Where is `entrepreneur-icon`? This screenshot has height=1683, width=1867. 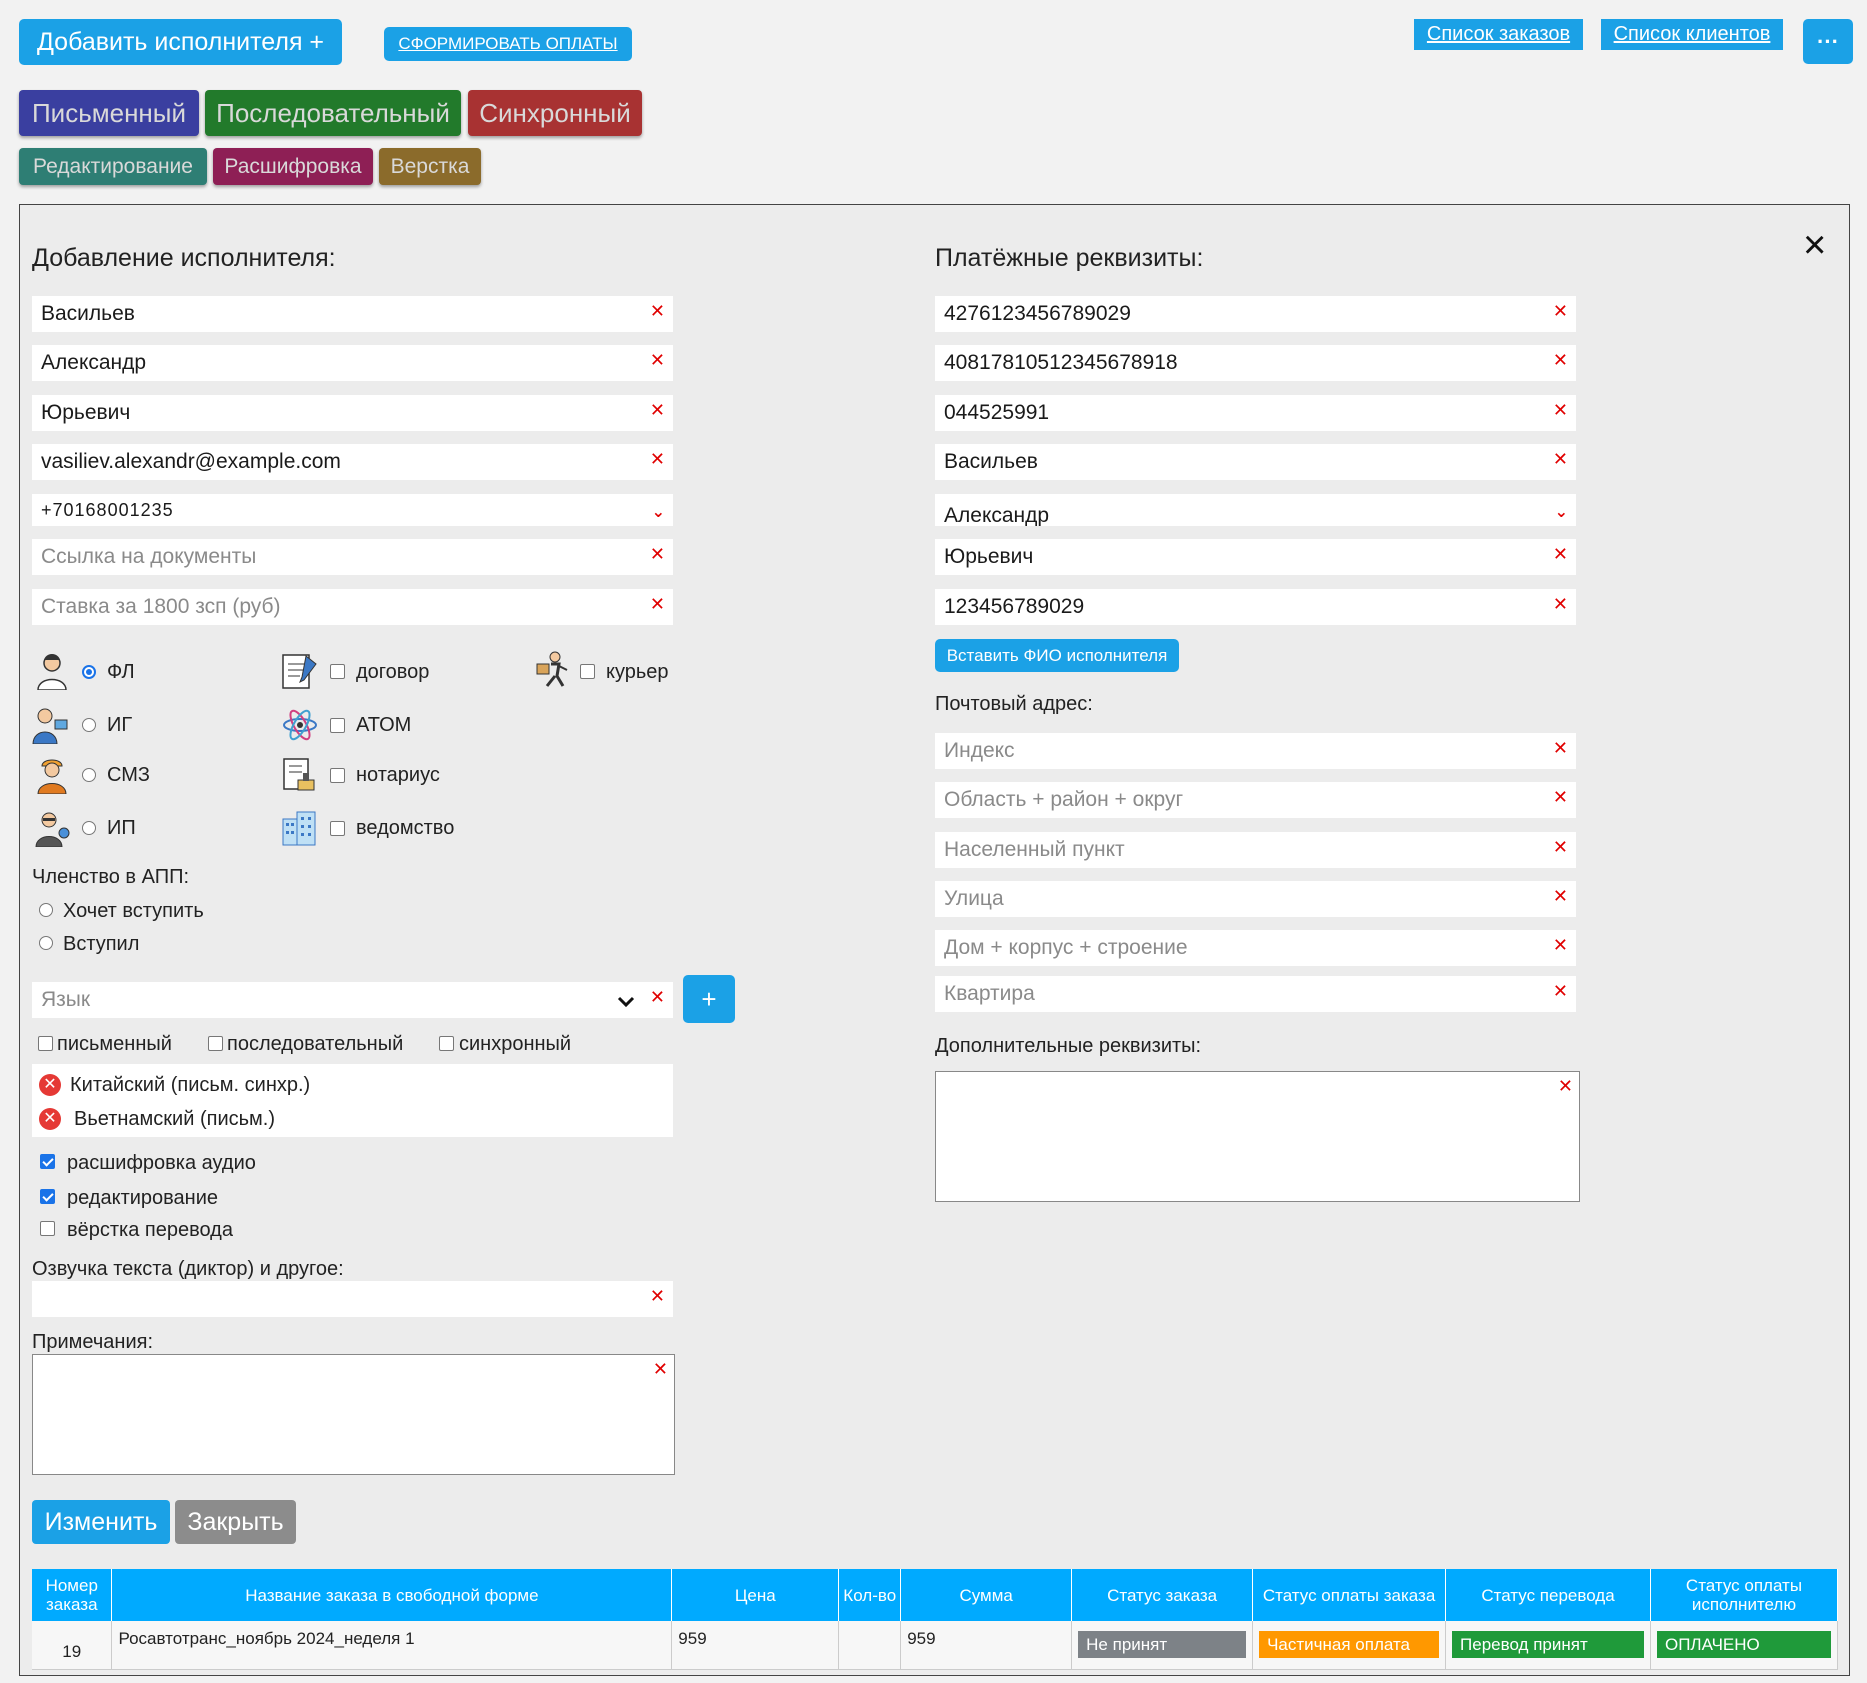 entrepreneur-icon is located at coordinates (52, 828).